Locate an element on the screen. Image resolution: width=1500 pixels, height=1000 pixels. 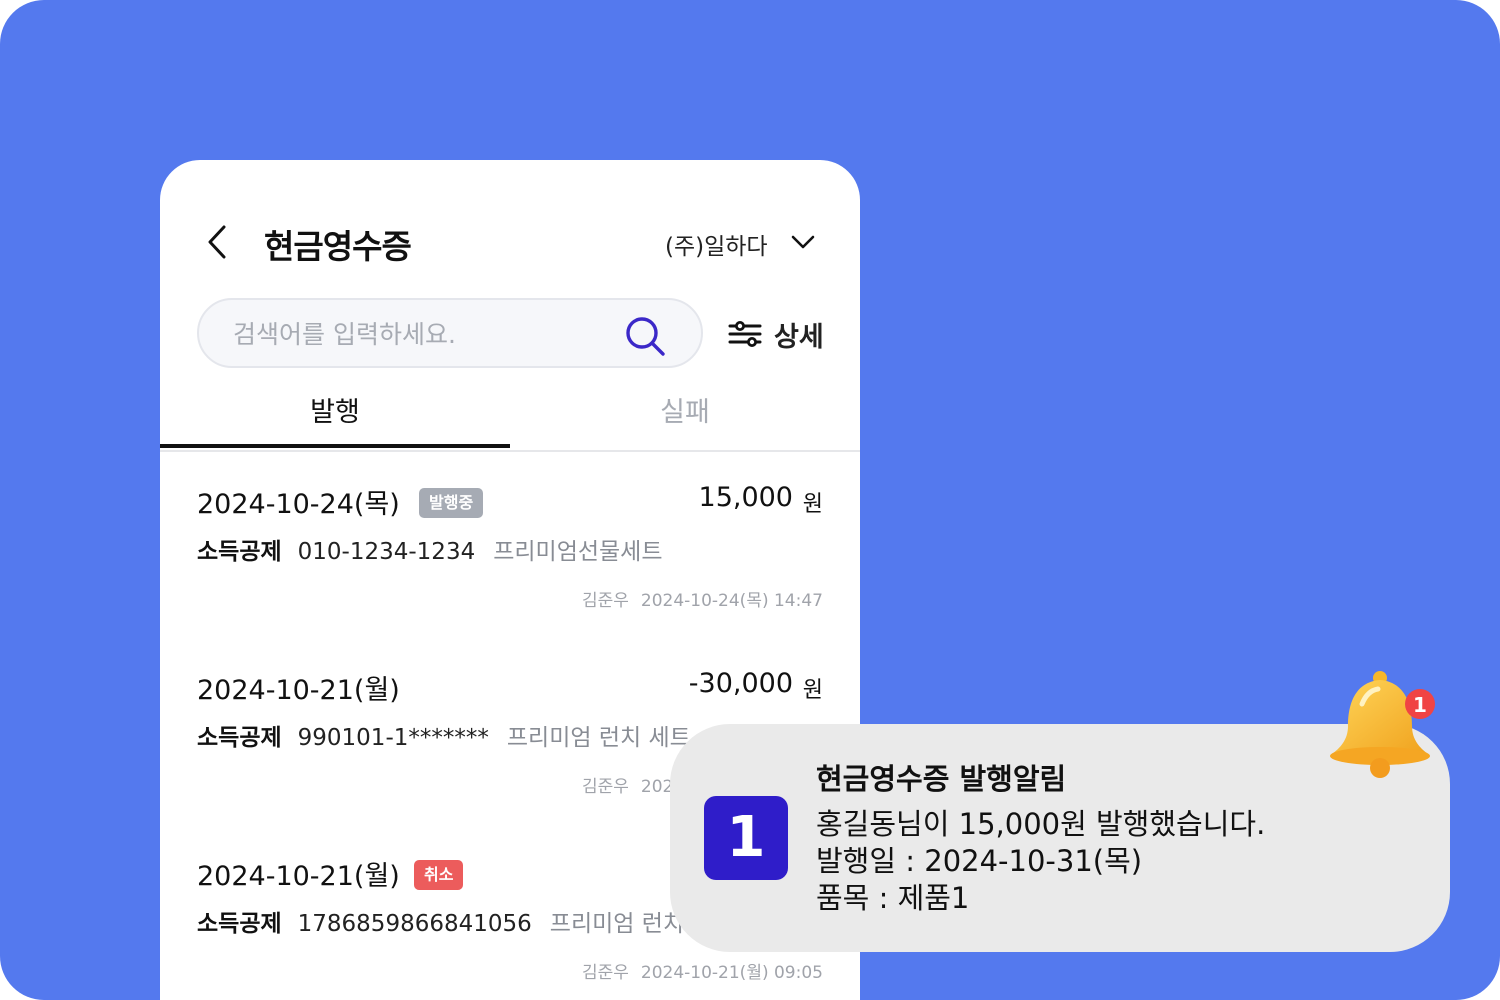
receipt-details: 소득공제 990101-1******* 프리미엄 런치 세트 is located at coordinates (444, 735).